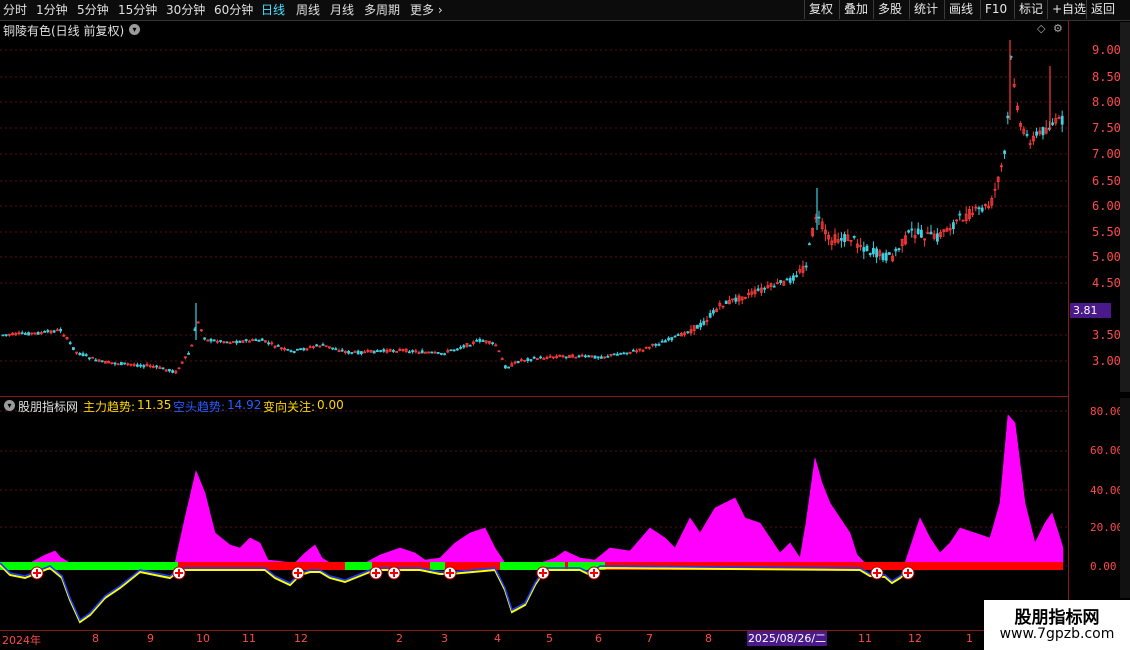  I want to click on price-axis-line, so click(1068, 325).